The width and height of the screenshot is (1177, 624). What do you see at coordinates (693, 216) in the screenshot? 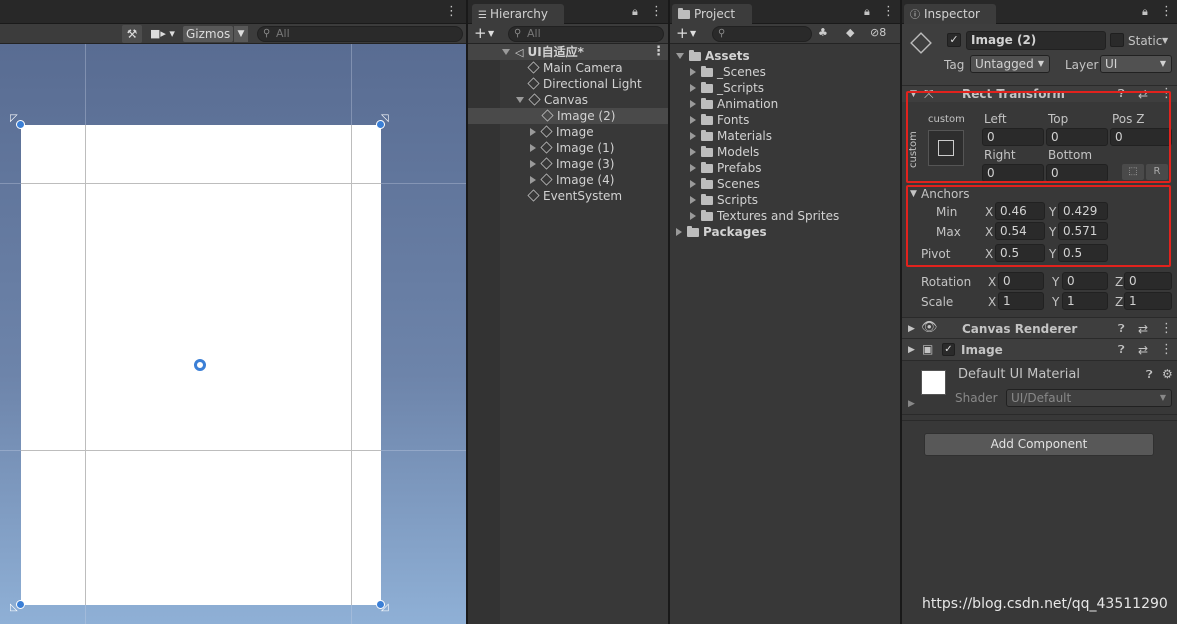
I see `collapse-icon` at bounding box center [693, 216].